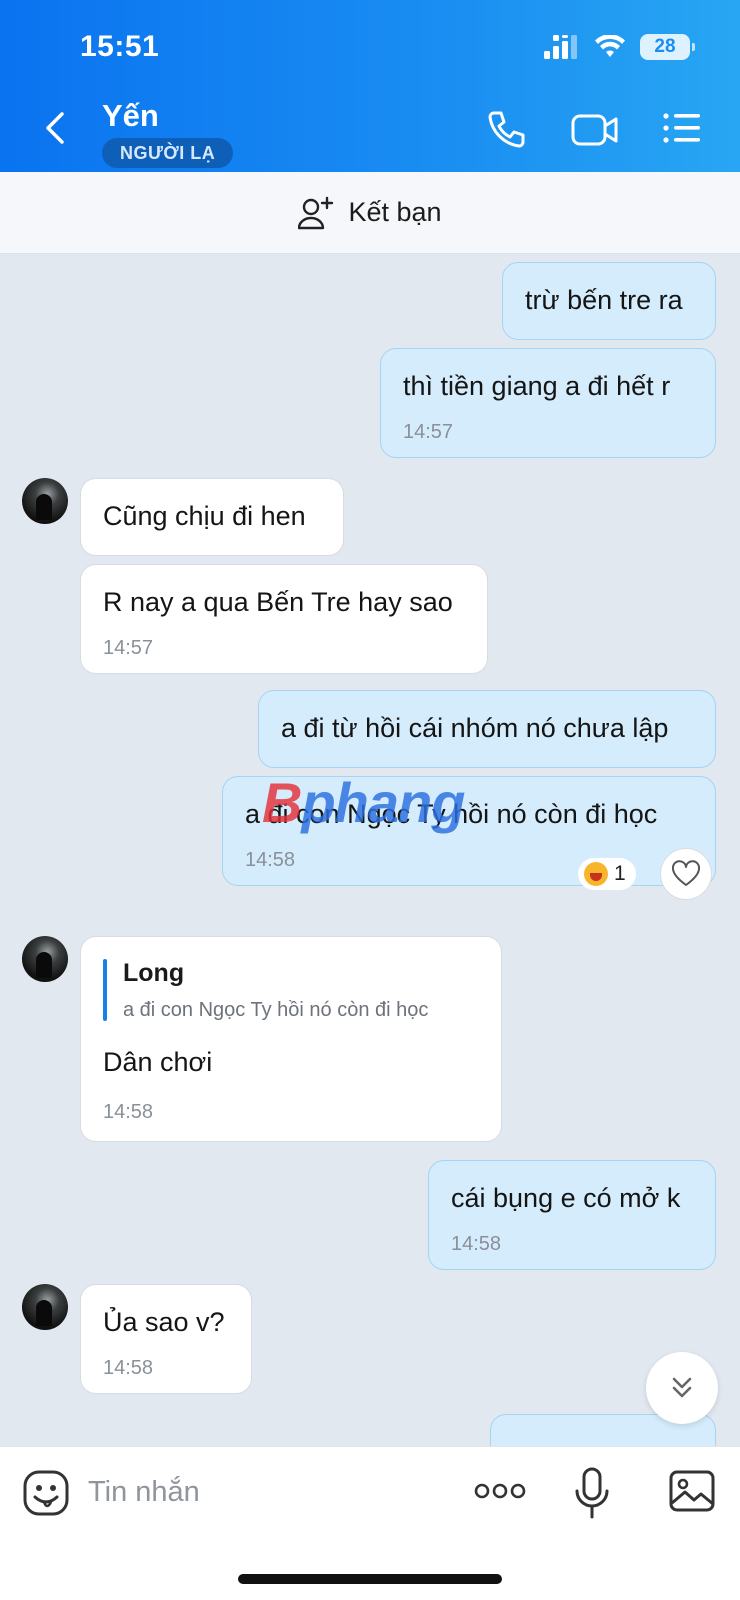 This screenshot has height=1600, width=740. Describe the element at coordinates (46, 1493) in the screenshot. I see `sticker-icon` at that location.